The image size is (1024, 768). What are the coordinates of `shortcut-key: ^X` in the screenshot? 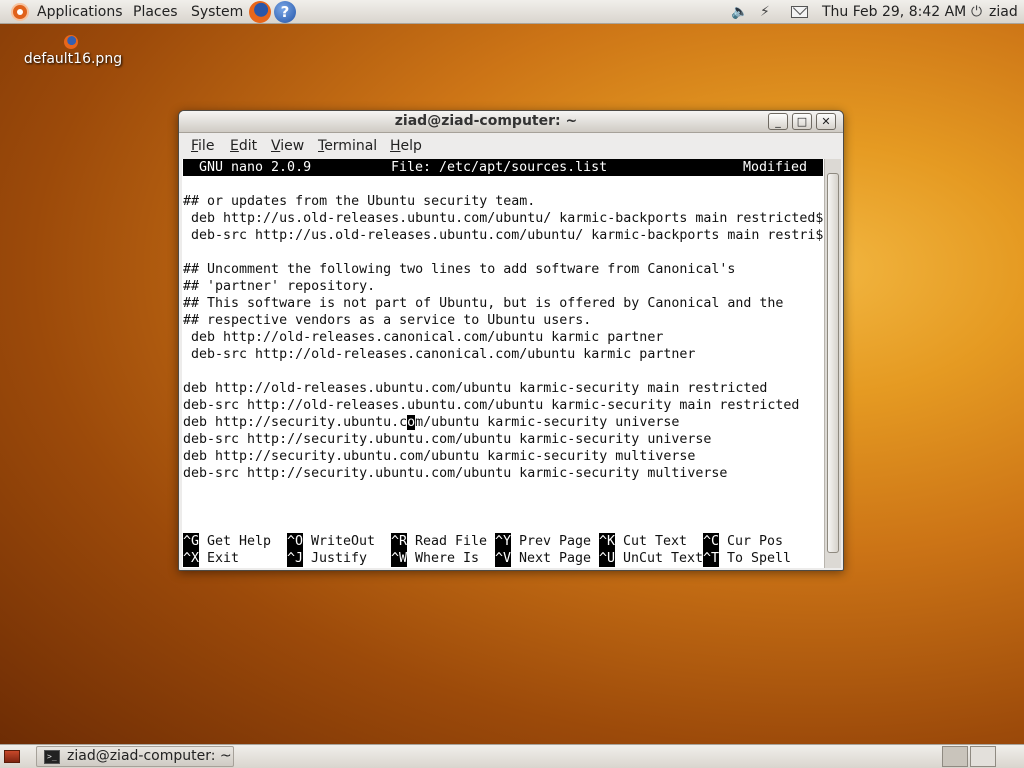 It's located at (191, 558).